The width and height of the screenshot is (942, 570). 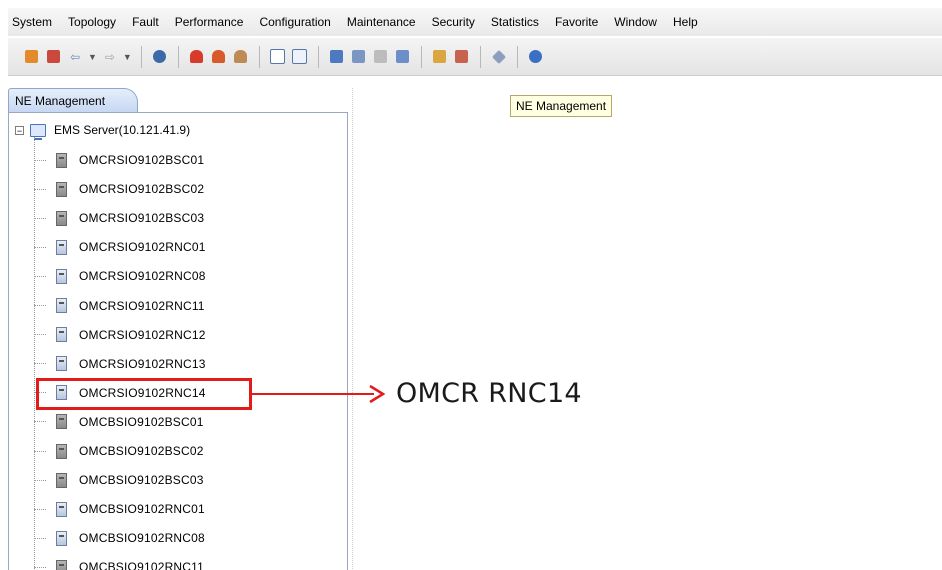 I want to click on tooltip: NE Management, so click(x=561, y=106).